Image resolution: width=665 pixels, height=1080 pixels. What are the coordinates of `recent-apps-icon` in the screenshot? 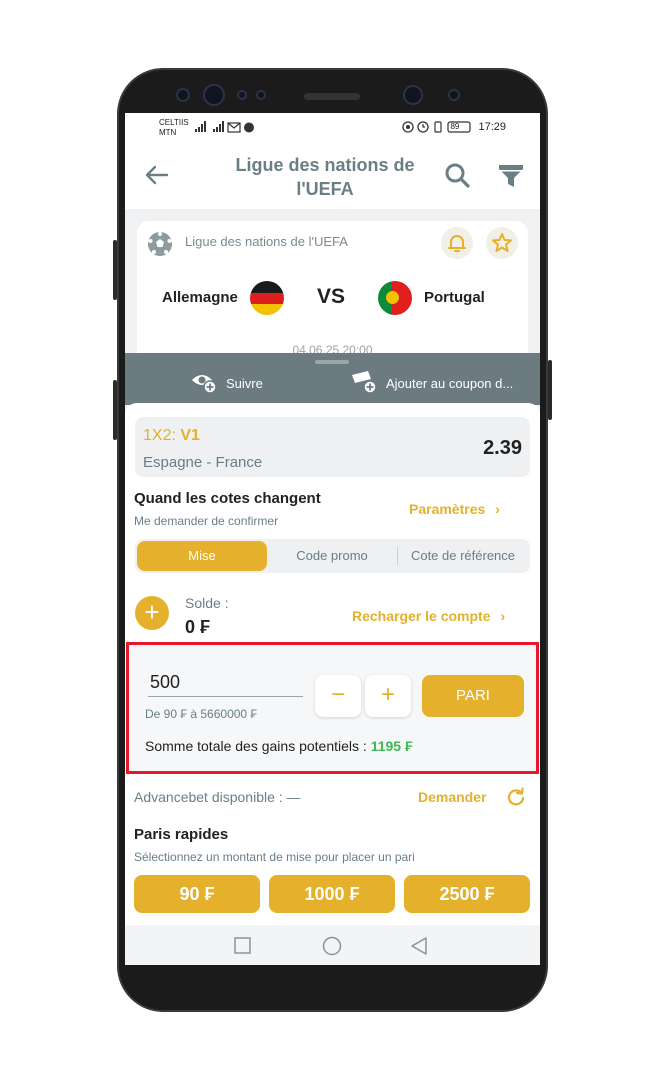 It's located at (242, 945).